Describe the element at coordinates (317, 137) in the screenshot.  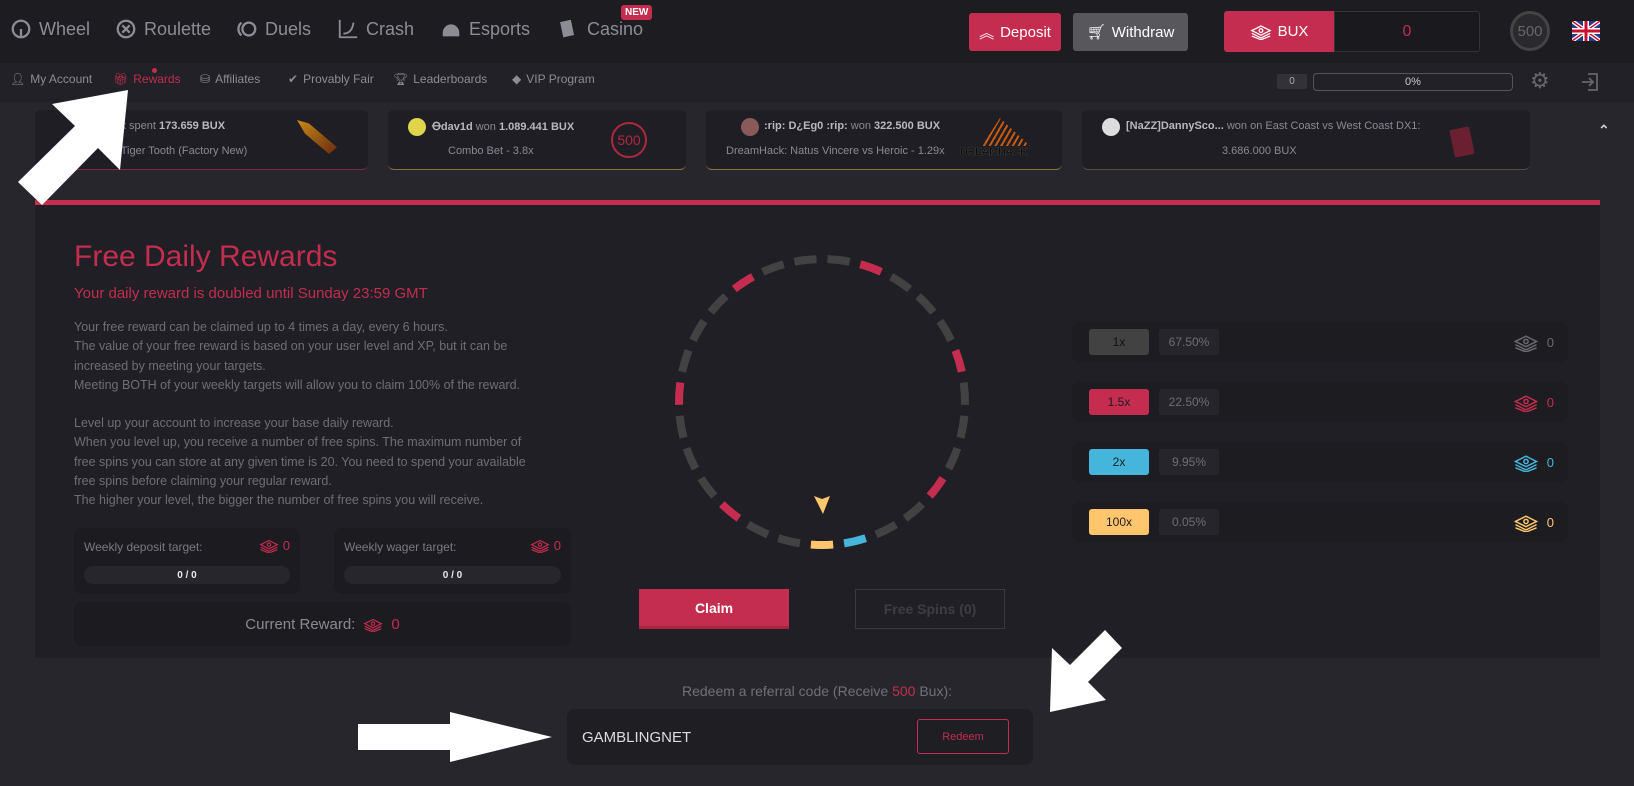
I see `knife-skin-image` at that location.